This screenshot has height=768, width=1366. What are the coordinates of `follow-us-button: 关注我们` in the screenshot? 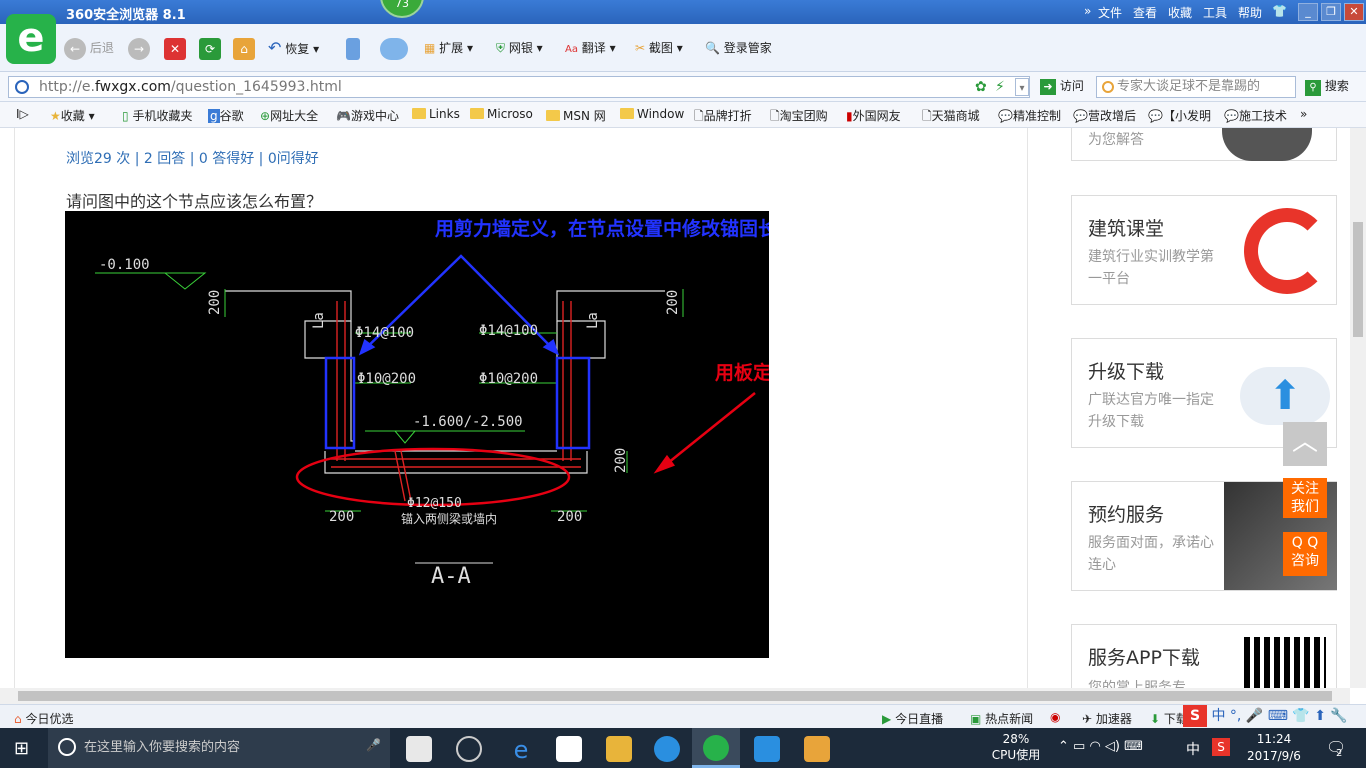 It's located at (1305, 498).